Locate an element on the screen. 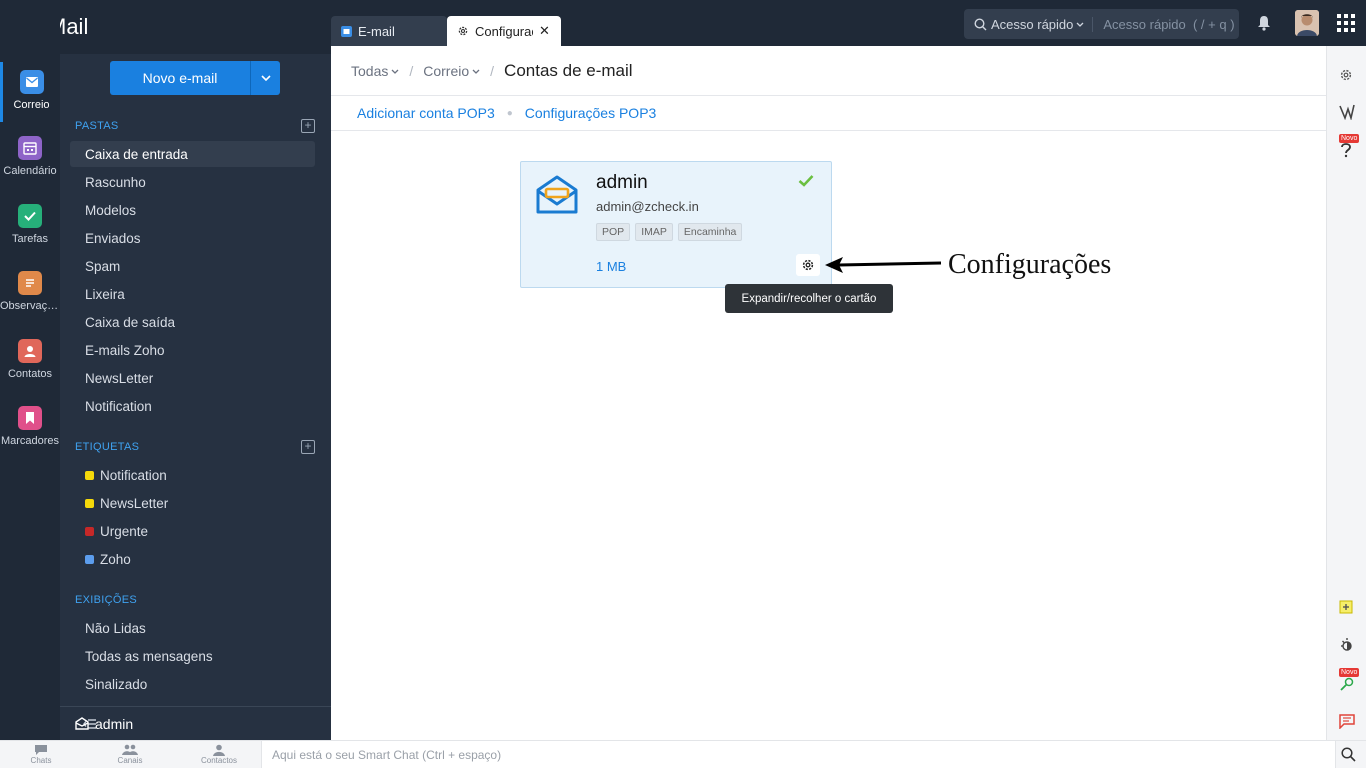 This screenshot has height=768, width=1366. tab-settings: Configurações ✕ is located at coordinates (504, 31).